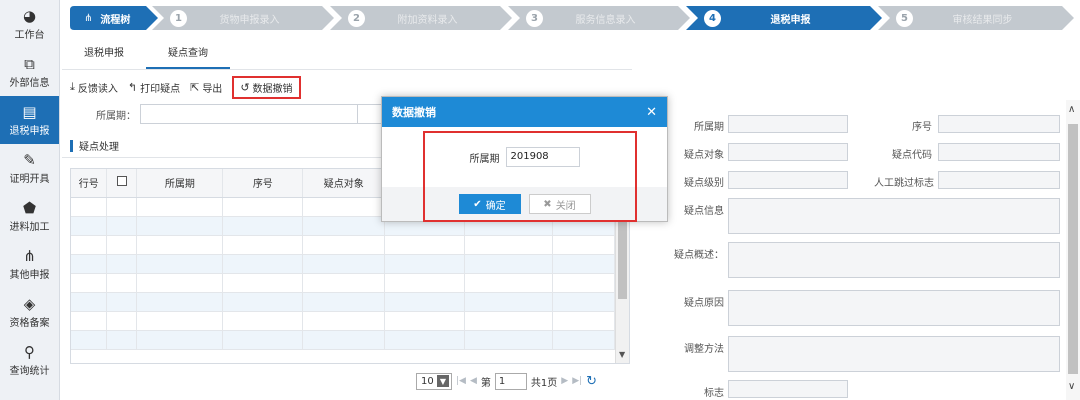 This screenshot has height=400, width=1080. I want to click on feedback-import-label: 反馈读入, so click(97, 89).